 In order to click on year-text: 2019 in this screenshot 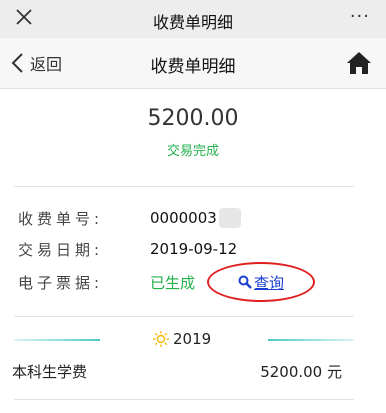, I will do `click(192, 339)`.